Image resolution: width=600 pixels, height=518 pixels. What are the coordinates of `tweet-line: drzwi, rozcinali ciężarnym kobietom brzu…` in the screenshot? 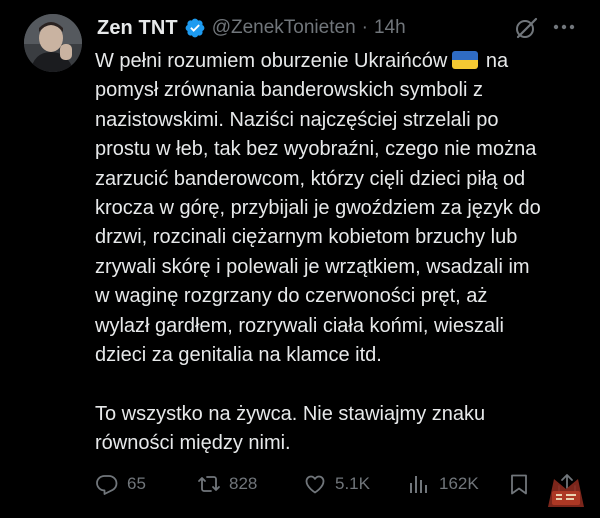 It's located at (306, 237).